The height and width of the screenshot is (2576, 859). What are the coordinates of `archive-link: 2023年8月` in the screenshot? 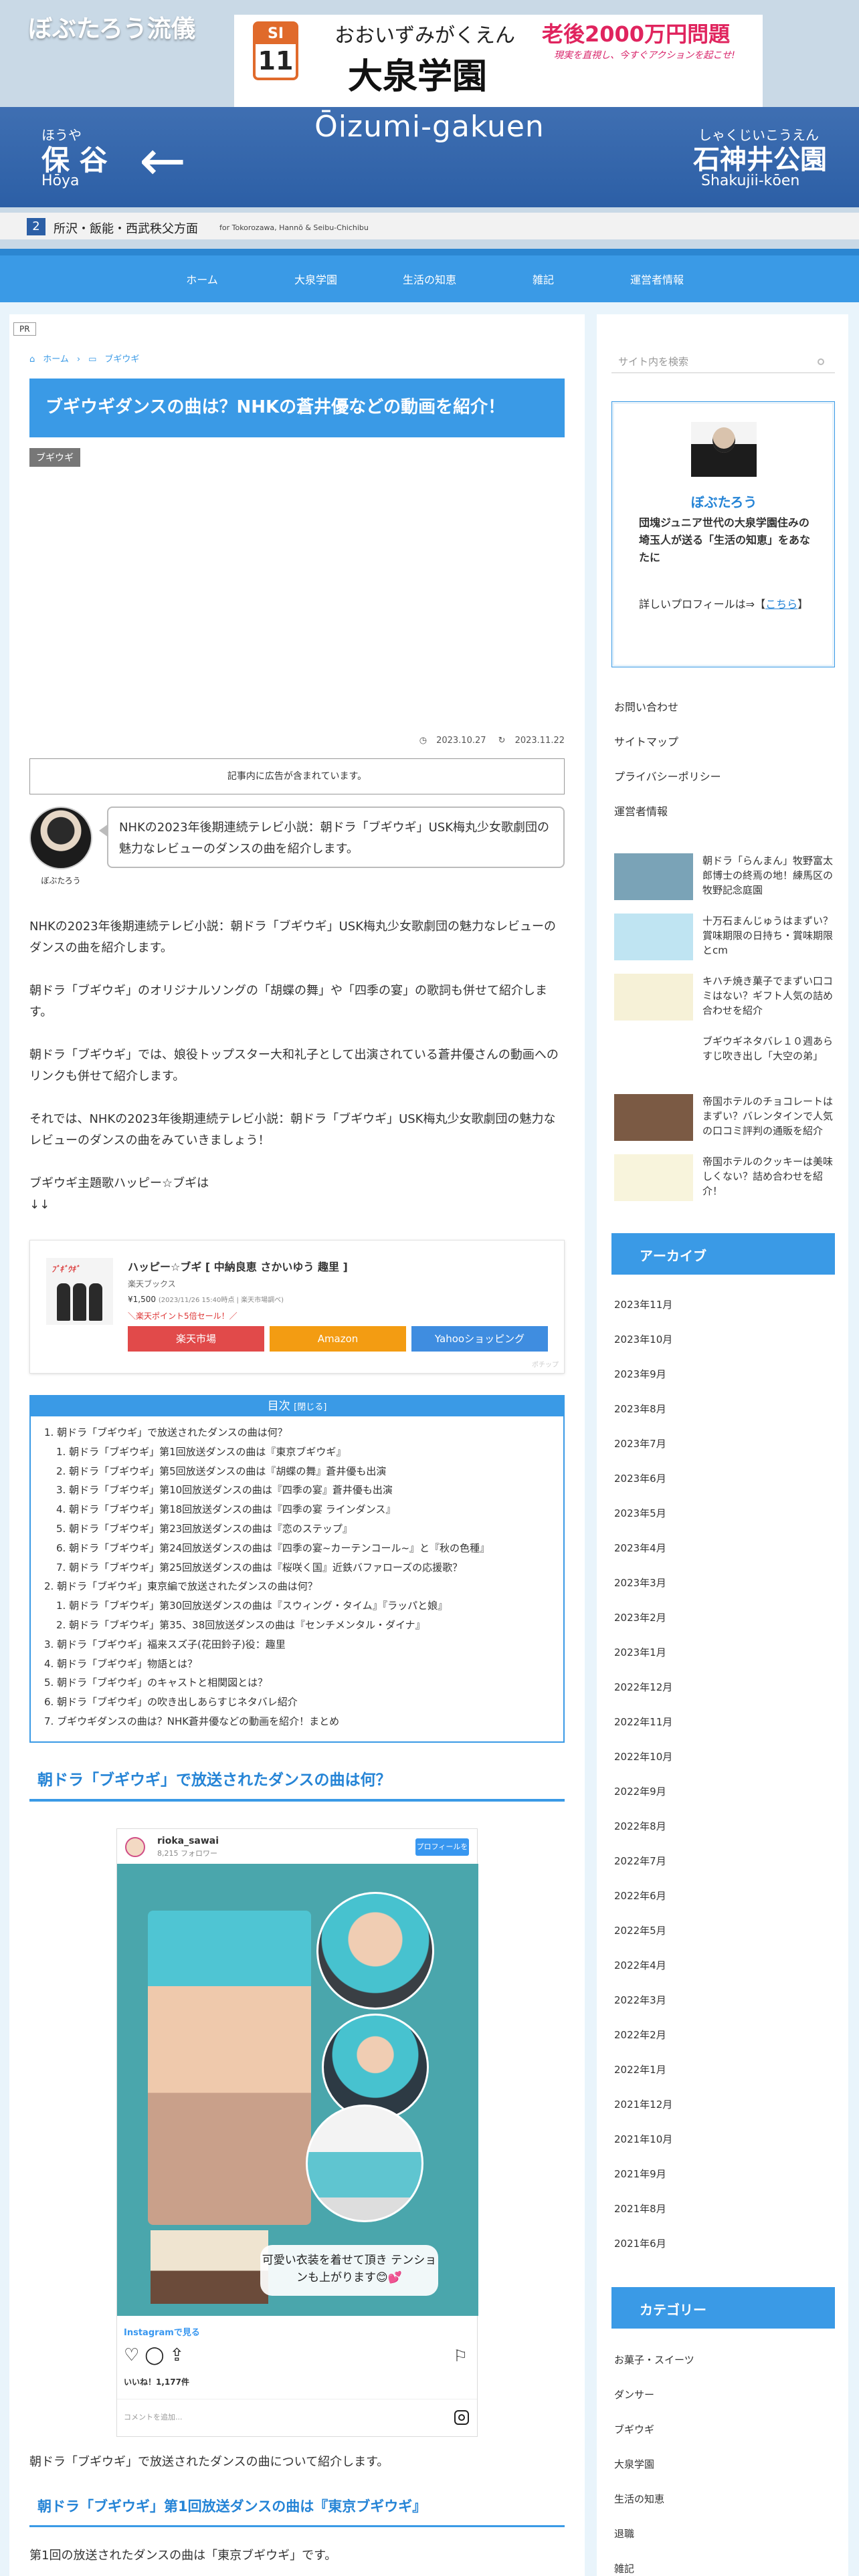 It's located at (640, 1409).